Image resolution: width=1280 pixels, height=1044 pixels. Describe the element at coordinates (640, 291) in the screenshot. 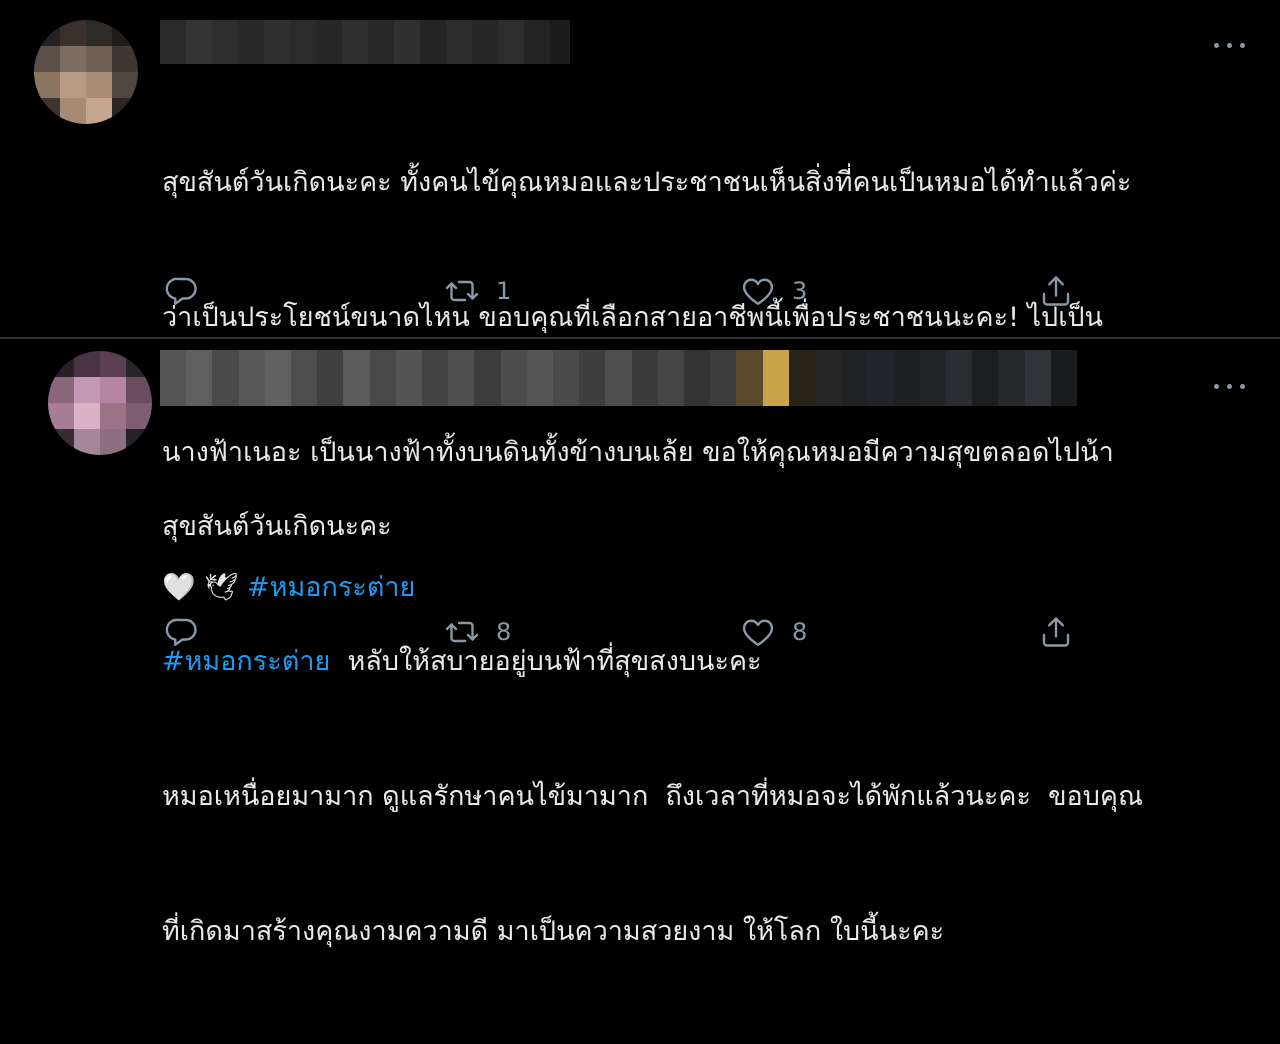

I see `tweet-actions: 1 3` at that location.